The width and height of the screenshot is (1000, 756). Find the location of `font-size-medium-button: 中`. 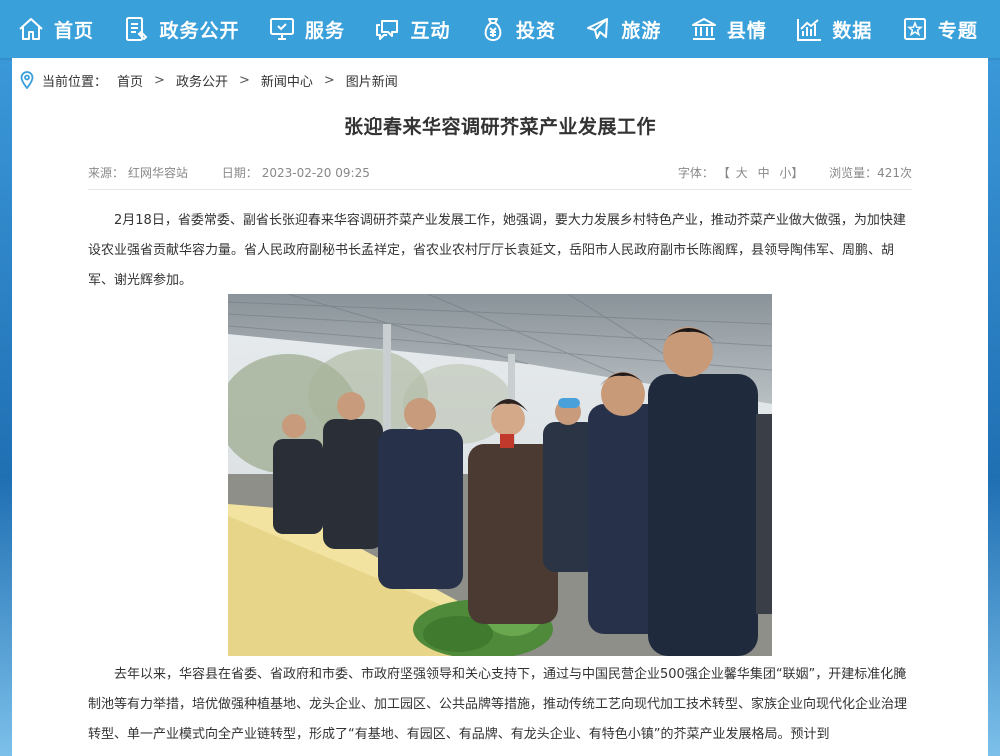

font-size-medium-button: 中 is located at coordinates (764, 173).